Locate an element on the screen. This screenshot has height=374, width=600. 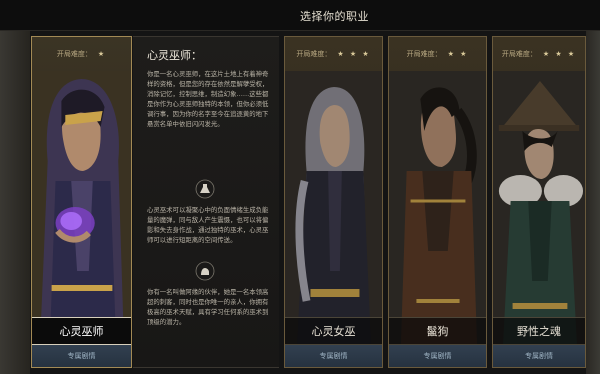
portrait-wild-soul is located at coordinates (539, 210).